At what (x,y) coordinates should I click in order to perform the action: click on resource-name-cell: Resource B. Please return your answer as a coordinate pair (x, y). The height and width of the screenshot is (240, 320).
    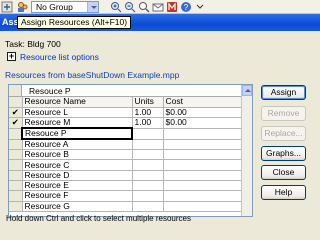
    Looking at the image, I should click on (77, 155).